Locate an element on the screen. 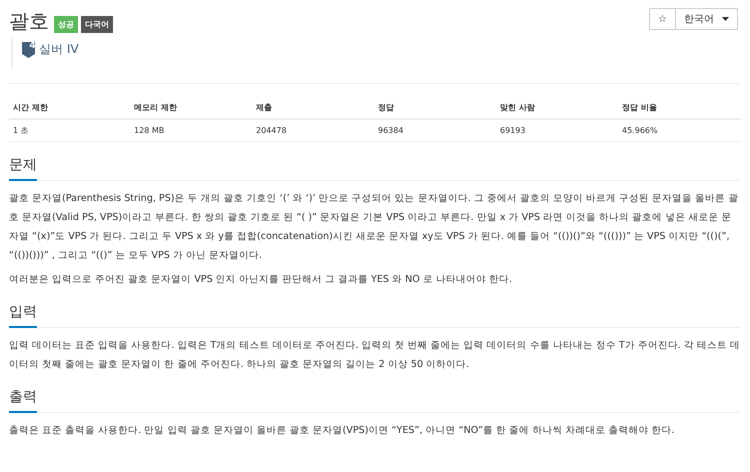 This screenshot has width=750, height=472. paragraph: 출력은 표준 출력을 사용한다. 만일 입력 괄호 문자열이 올바른 괄호 문자열(VPS)이면 “YES”, 아니면 “NO”를 한 줄에 하나씩 차례대로 출력해야 한다. is located at coordinates (342, 431).